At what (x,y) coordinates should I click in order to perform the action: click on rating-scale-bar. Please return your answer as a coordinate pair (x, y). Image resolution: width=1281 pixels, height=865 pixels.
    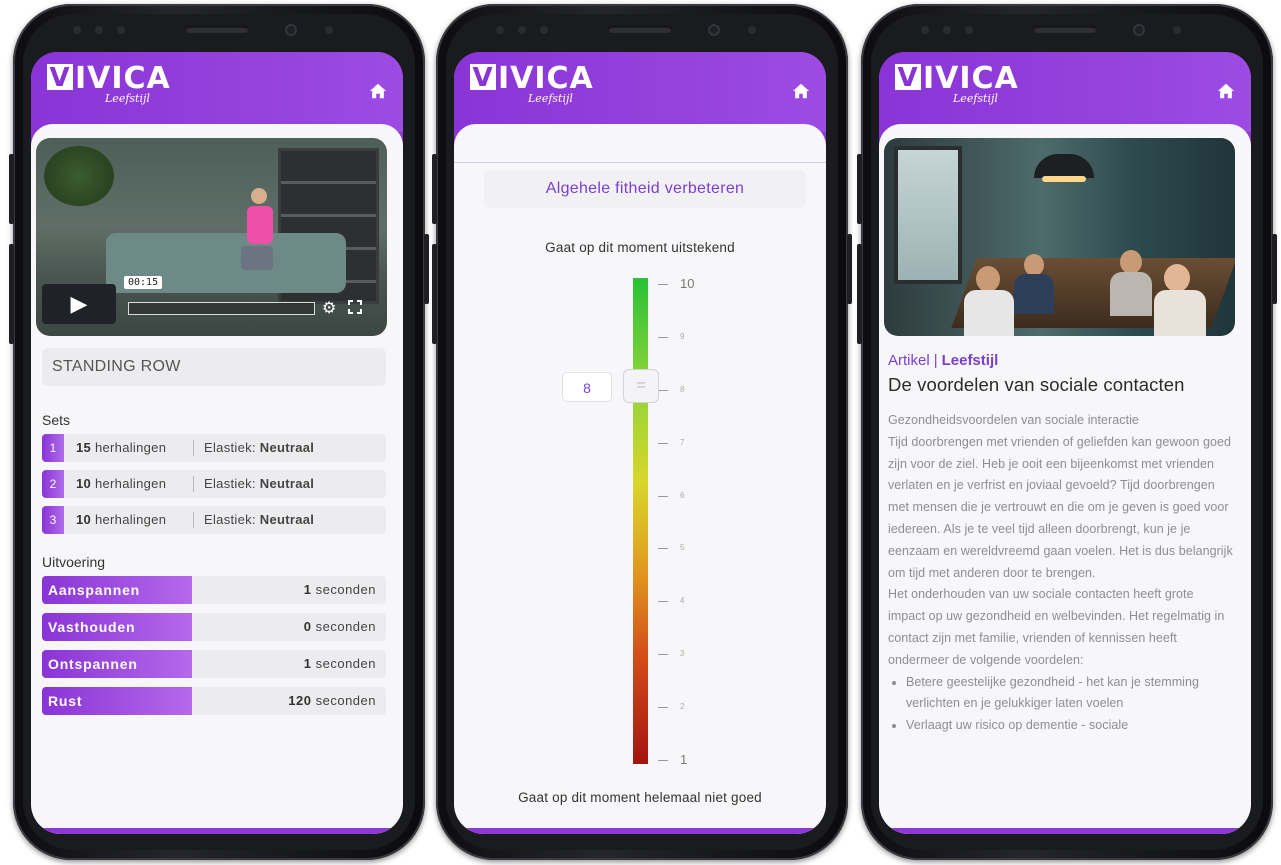
    Looking at the image, I should click on (640, 521).